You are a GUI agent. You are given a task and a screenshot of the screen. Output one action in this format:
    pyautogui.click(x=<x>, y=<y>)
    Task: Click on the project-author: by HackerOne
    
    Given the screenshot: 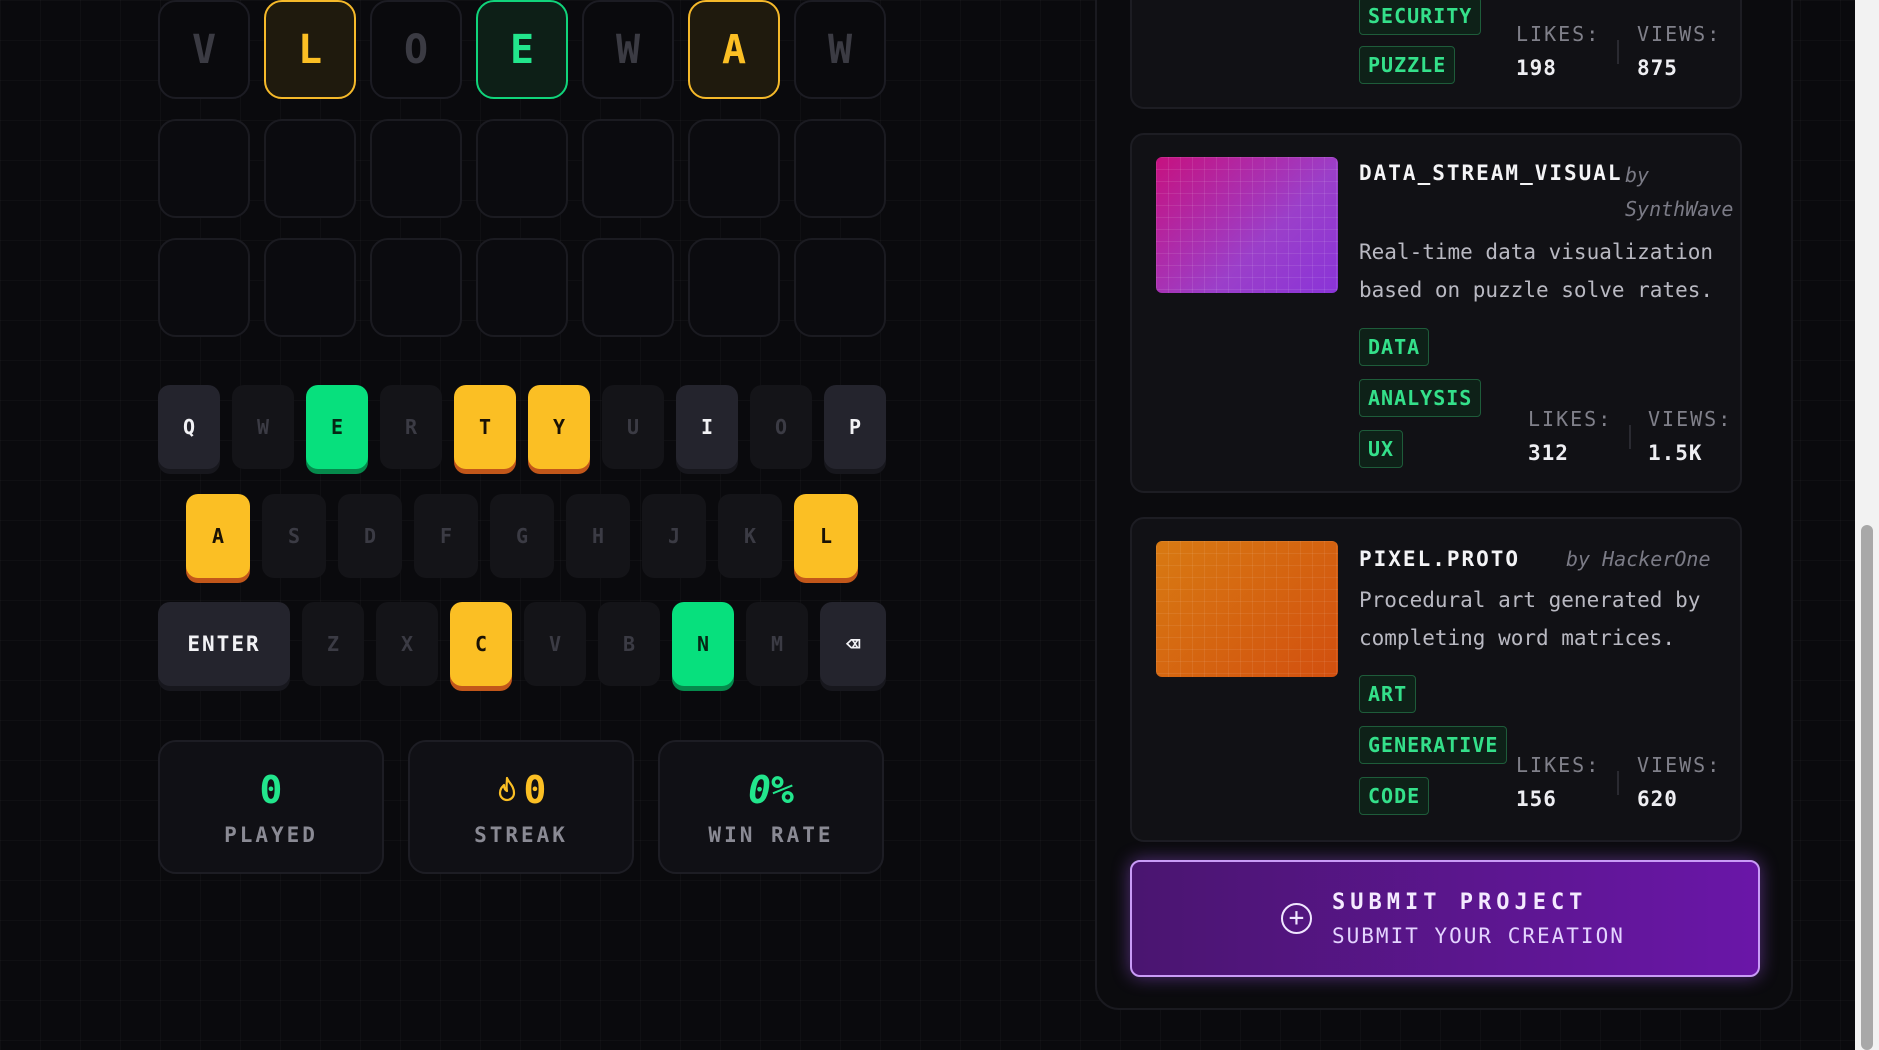 What is the action you would take?
    pyautogui.click(x=1638, y=559)
    